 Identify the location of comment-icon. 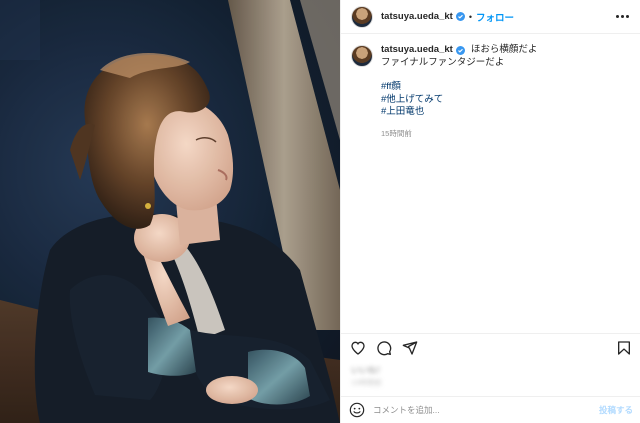
(384, 347).